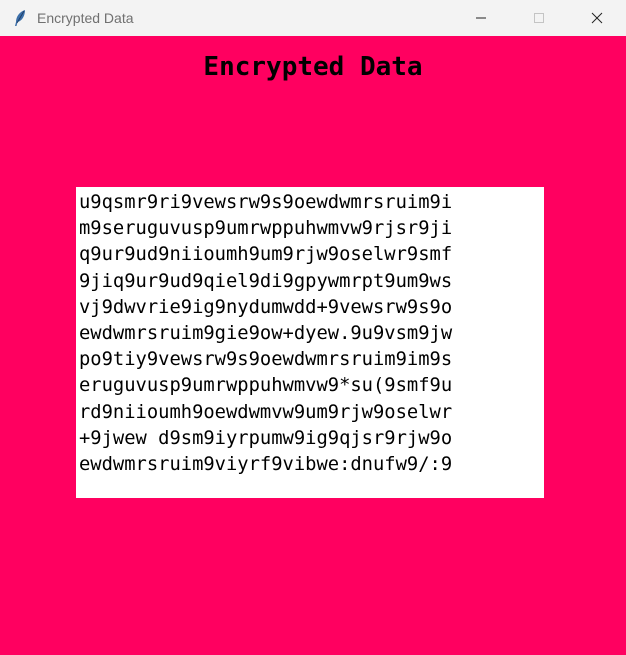 The width and height of the screenshot is (626, 655). Describe the element at coordinates (85, 18) in the screenshot. I see `window-title: Encrypted Data` at that location.